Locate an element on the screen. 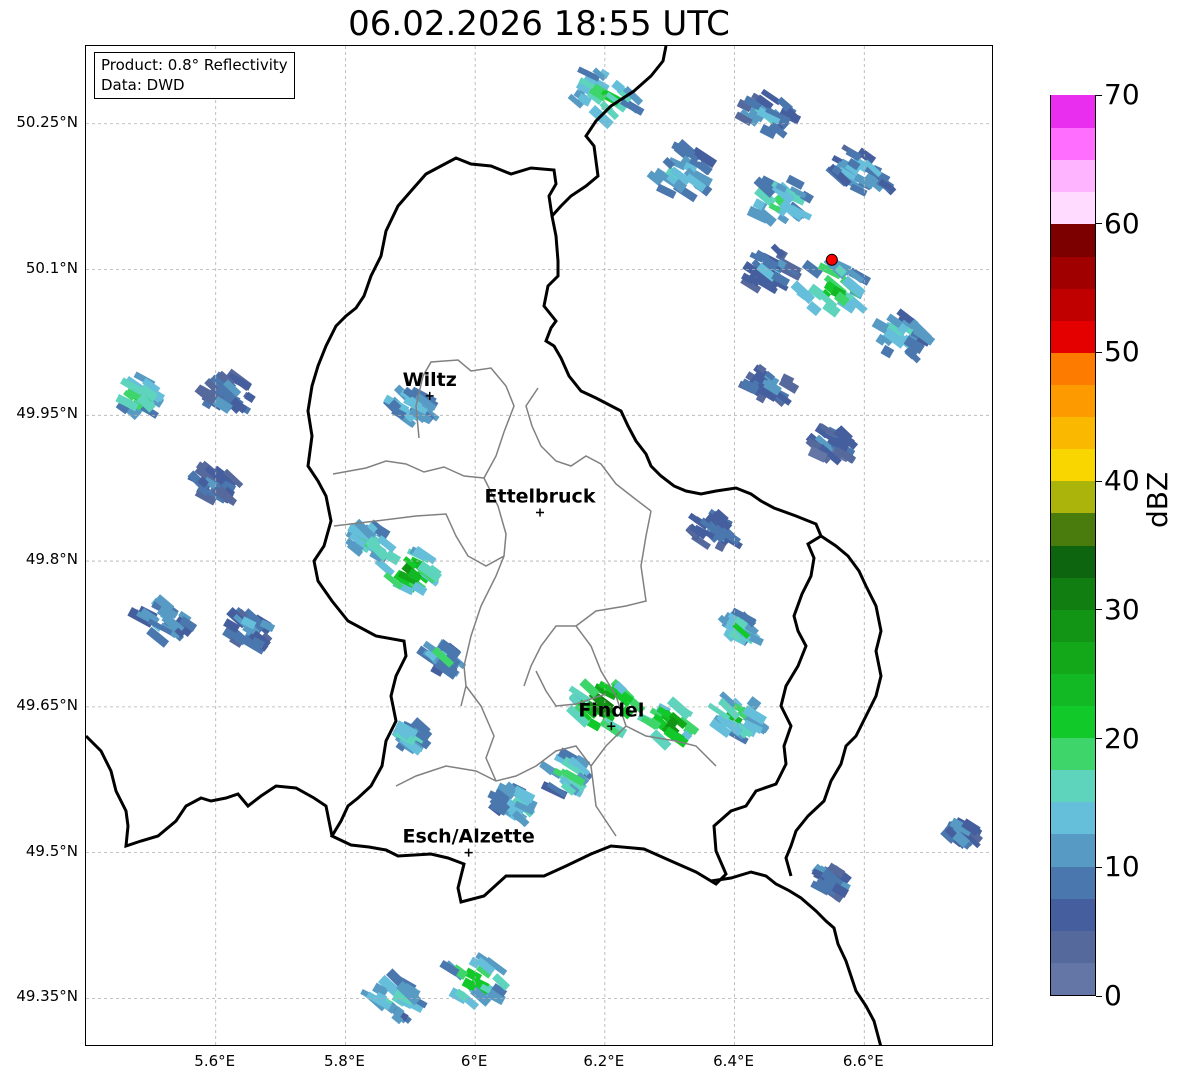 Image resolution: width=1184 pixels, height=1081 pixels. city-label: Wiltz is located at coordinates (430, 380).